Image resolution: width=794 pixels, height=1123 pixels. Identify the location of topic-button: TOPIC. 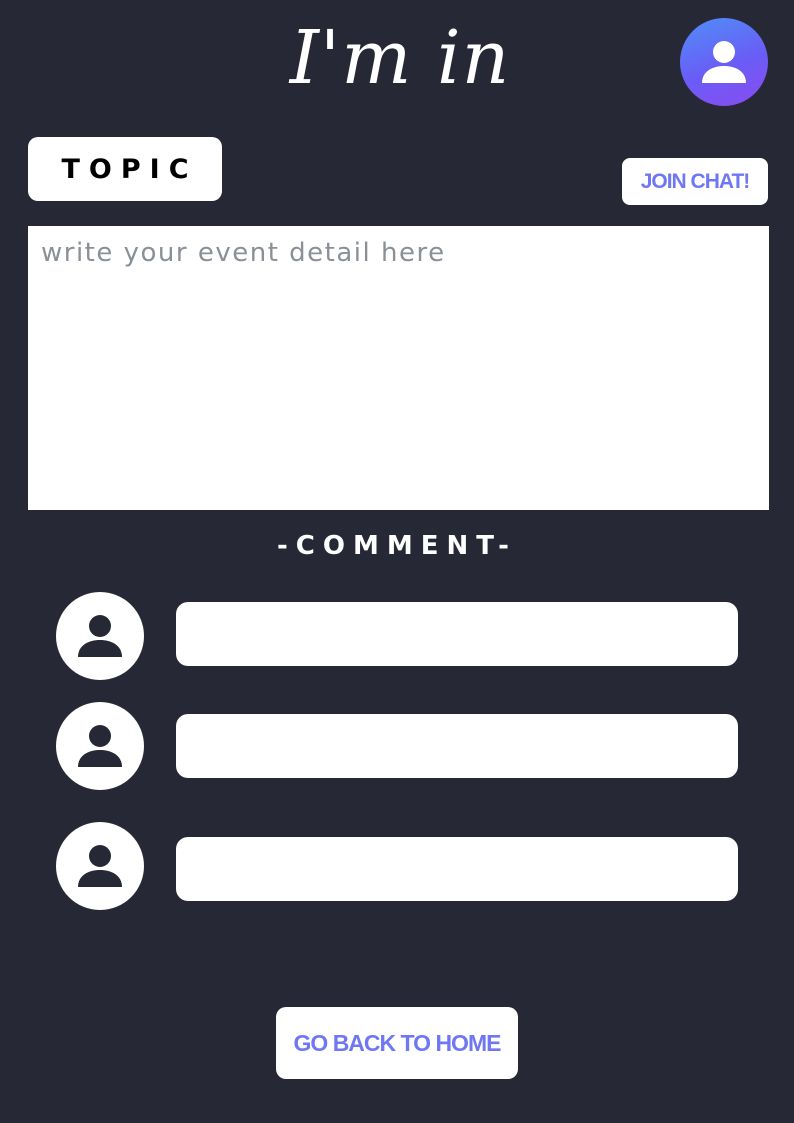
(125, 169).